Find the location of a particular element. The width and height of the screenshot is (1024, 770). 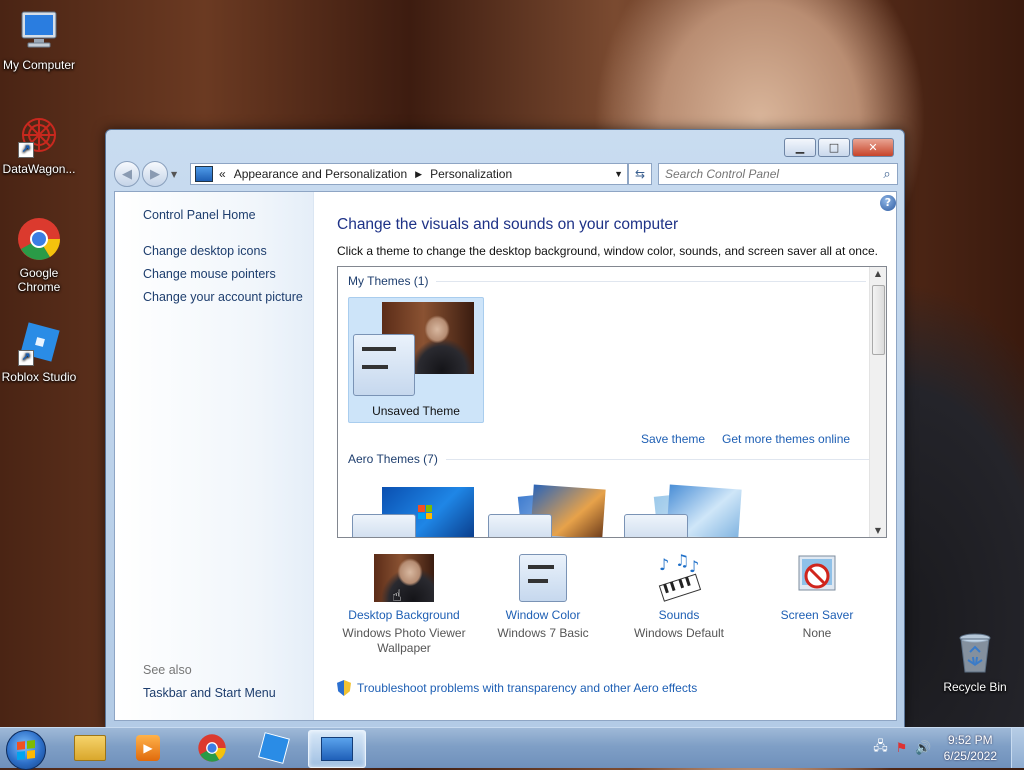

media-player-icon: ▶ is located at coordinates (148, 748).